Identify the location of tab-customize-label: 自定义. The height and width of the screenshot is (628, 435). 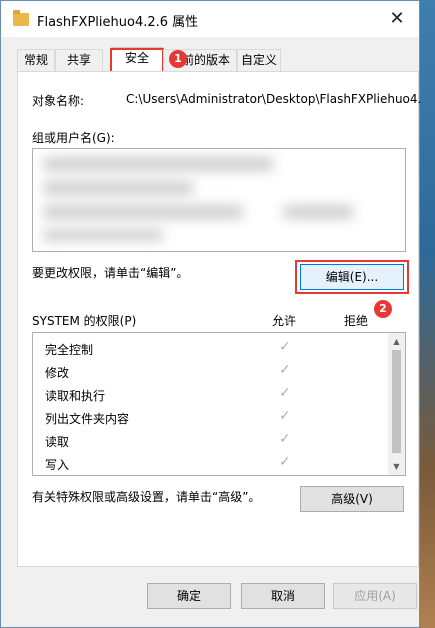
(258, 60).